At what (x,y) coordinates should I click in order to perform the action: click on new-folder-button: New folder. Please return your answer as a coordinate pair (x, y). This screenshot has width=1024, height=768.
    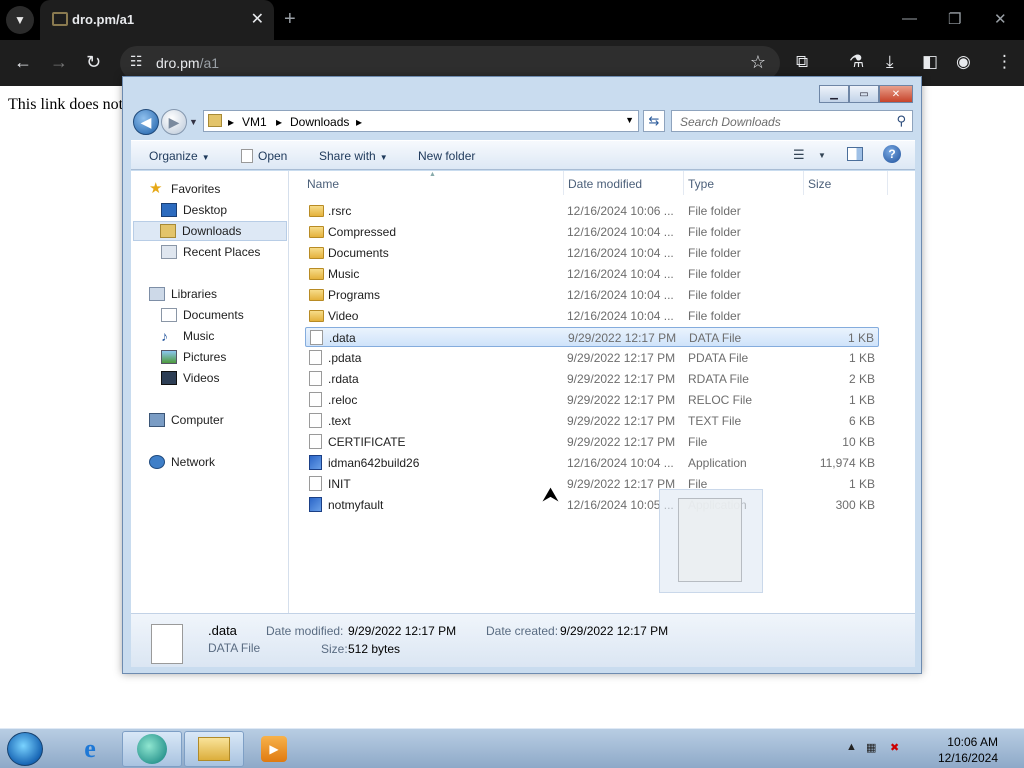
    Looking at the image, I should click on (446, 156).